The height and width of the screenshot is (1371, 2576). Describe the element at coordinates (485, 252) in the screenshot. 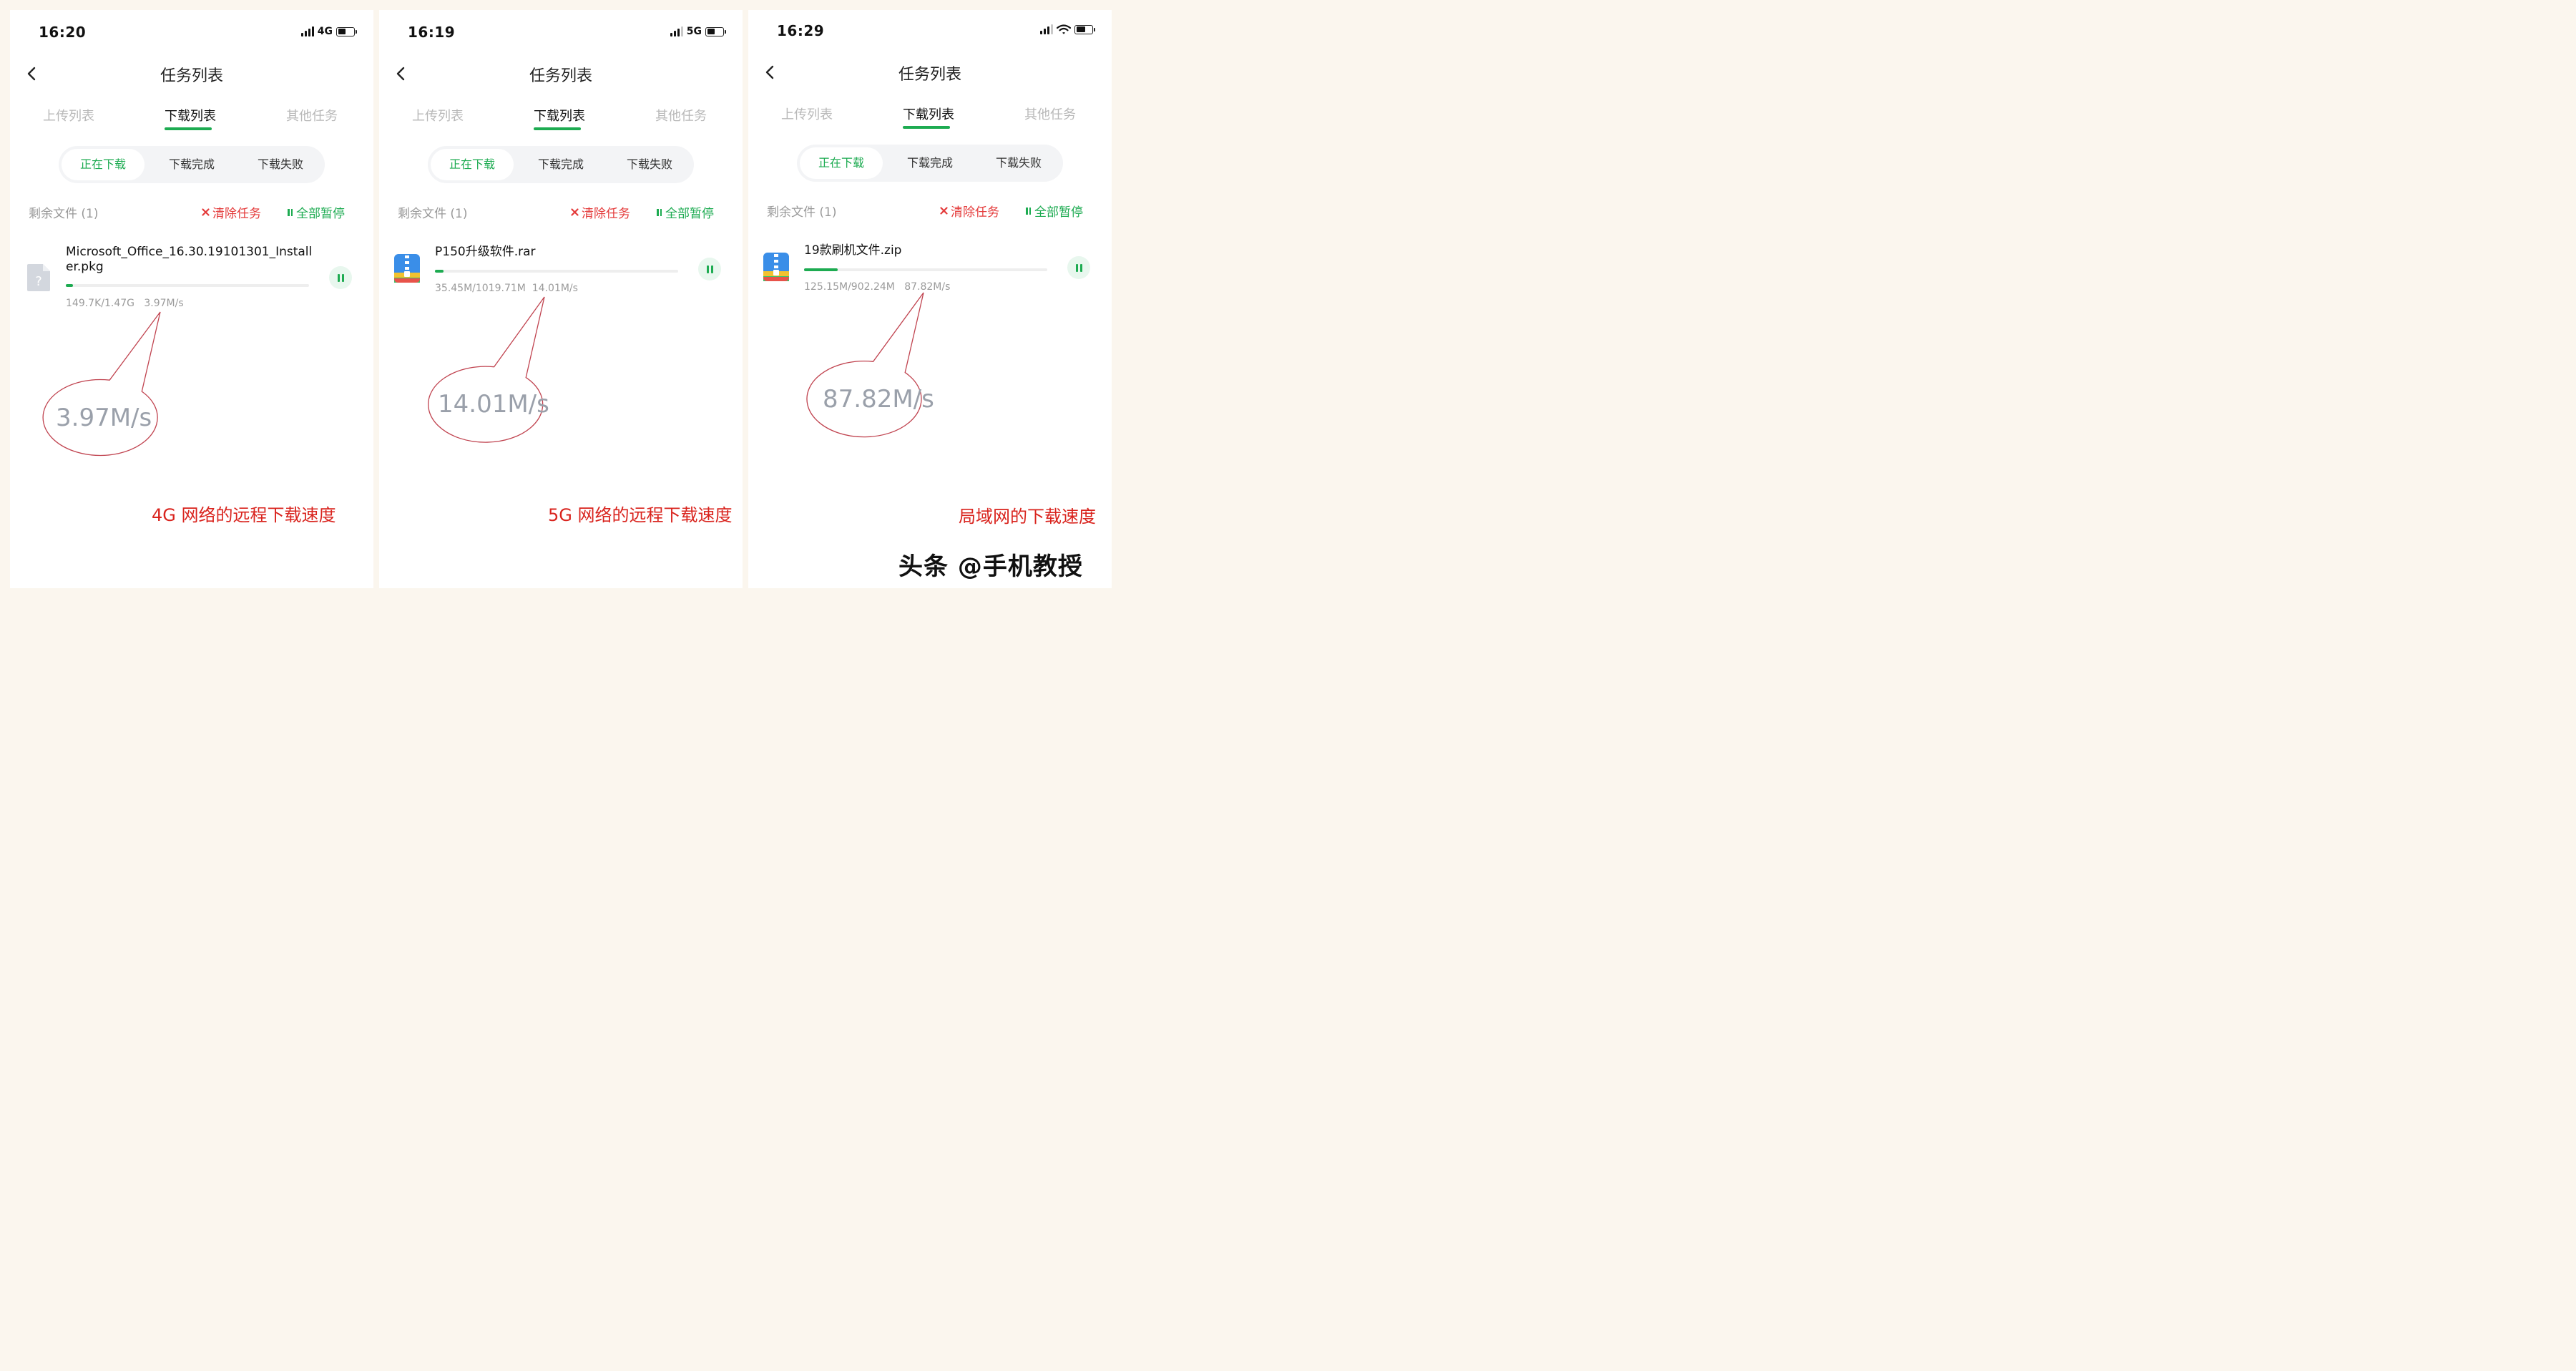

I see `file-name: P150升级软件.rar` at that location.